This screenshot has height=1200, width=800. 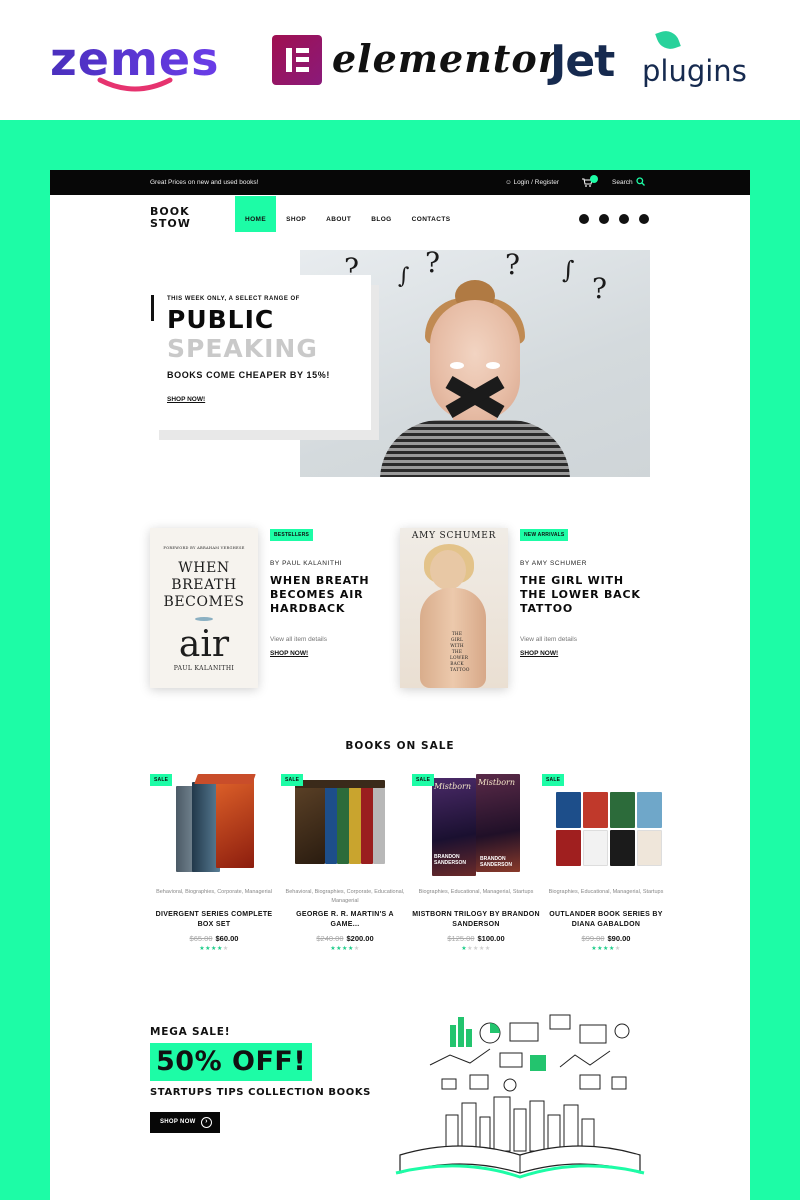 What do you see at coordinates (622, 182) in the screenshot?
I see `search-label: Search` at bounding box center [622, 182].